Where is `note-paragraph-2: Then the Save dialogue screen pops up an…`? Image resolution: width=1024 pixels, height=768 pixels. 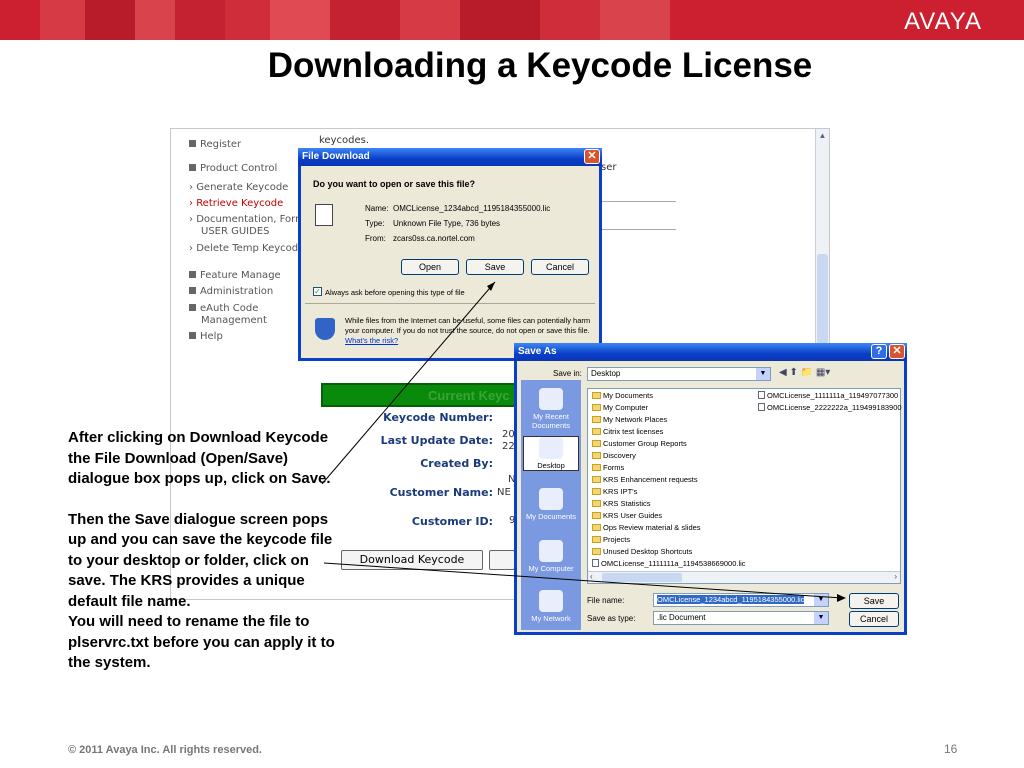
note-paragraph-2: Then the Save dialogue screen pops up an… is located at coordinates (200, 560).